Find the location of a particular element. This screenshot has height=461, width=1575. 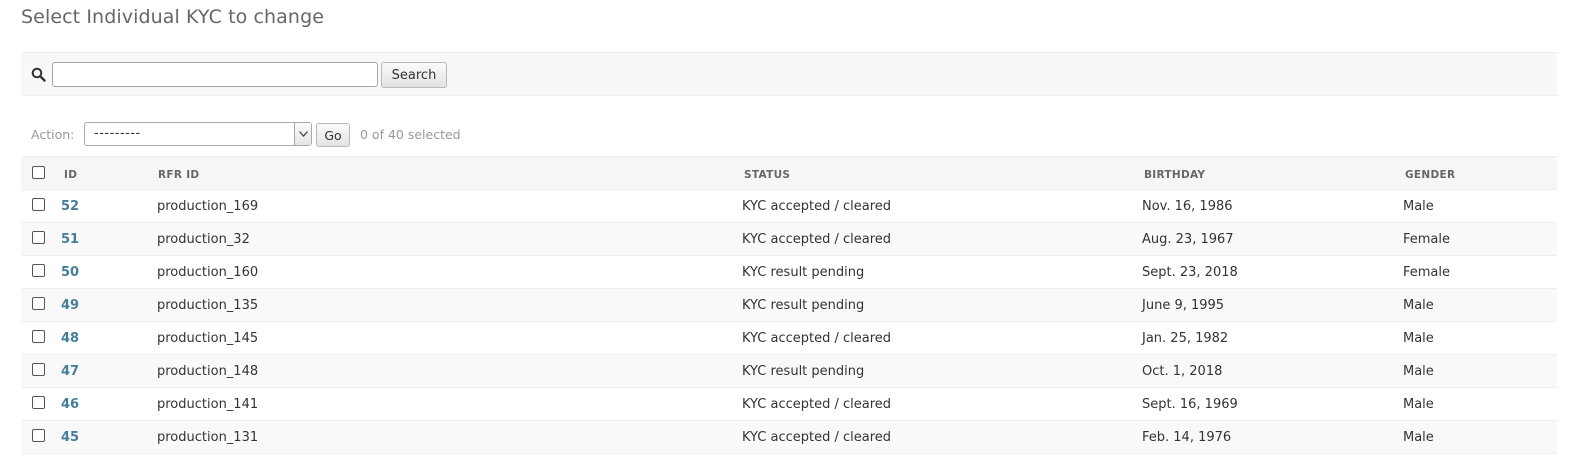

row-rfr-id: production_141 is located at coordinates (208, 404).